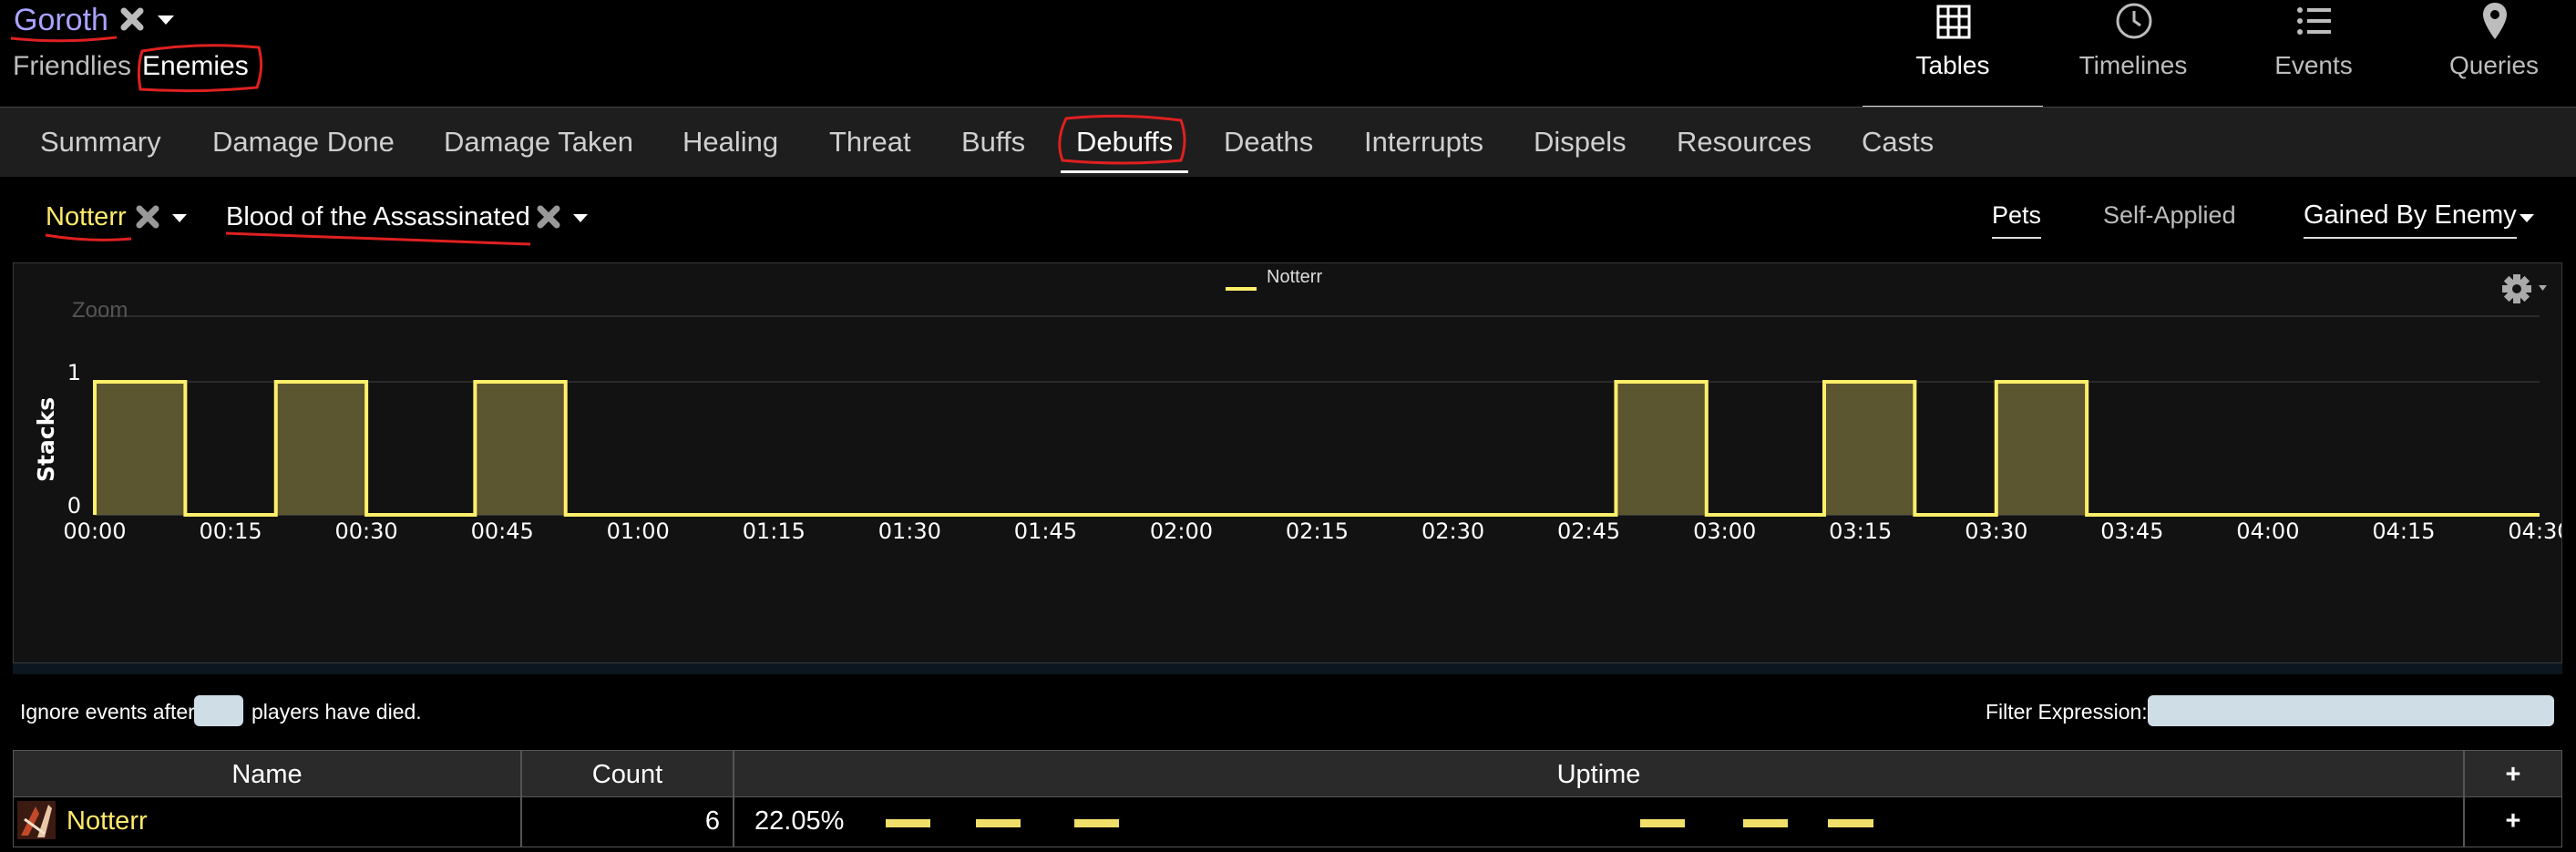 This screenshot has height=852, width=2576. I want to click on tab-interrupts: Interrupts, so click(1424, 142).